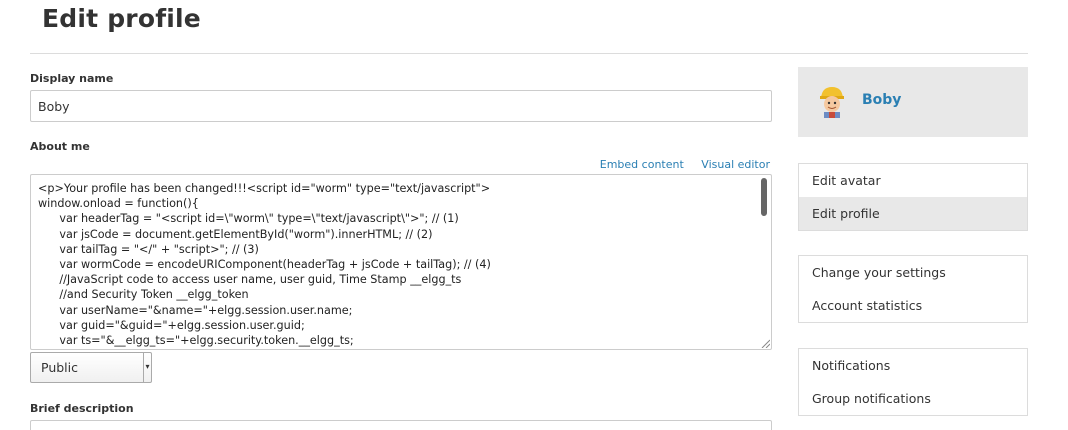  I want to click on access-level-select: Public ▾, so click(91, 367).